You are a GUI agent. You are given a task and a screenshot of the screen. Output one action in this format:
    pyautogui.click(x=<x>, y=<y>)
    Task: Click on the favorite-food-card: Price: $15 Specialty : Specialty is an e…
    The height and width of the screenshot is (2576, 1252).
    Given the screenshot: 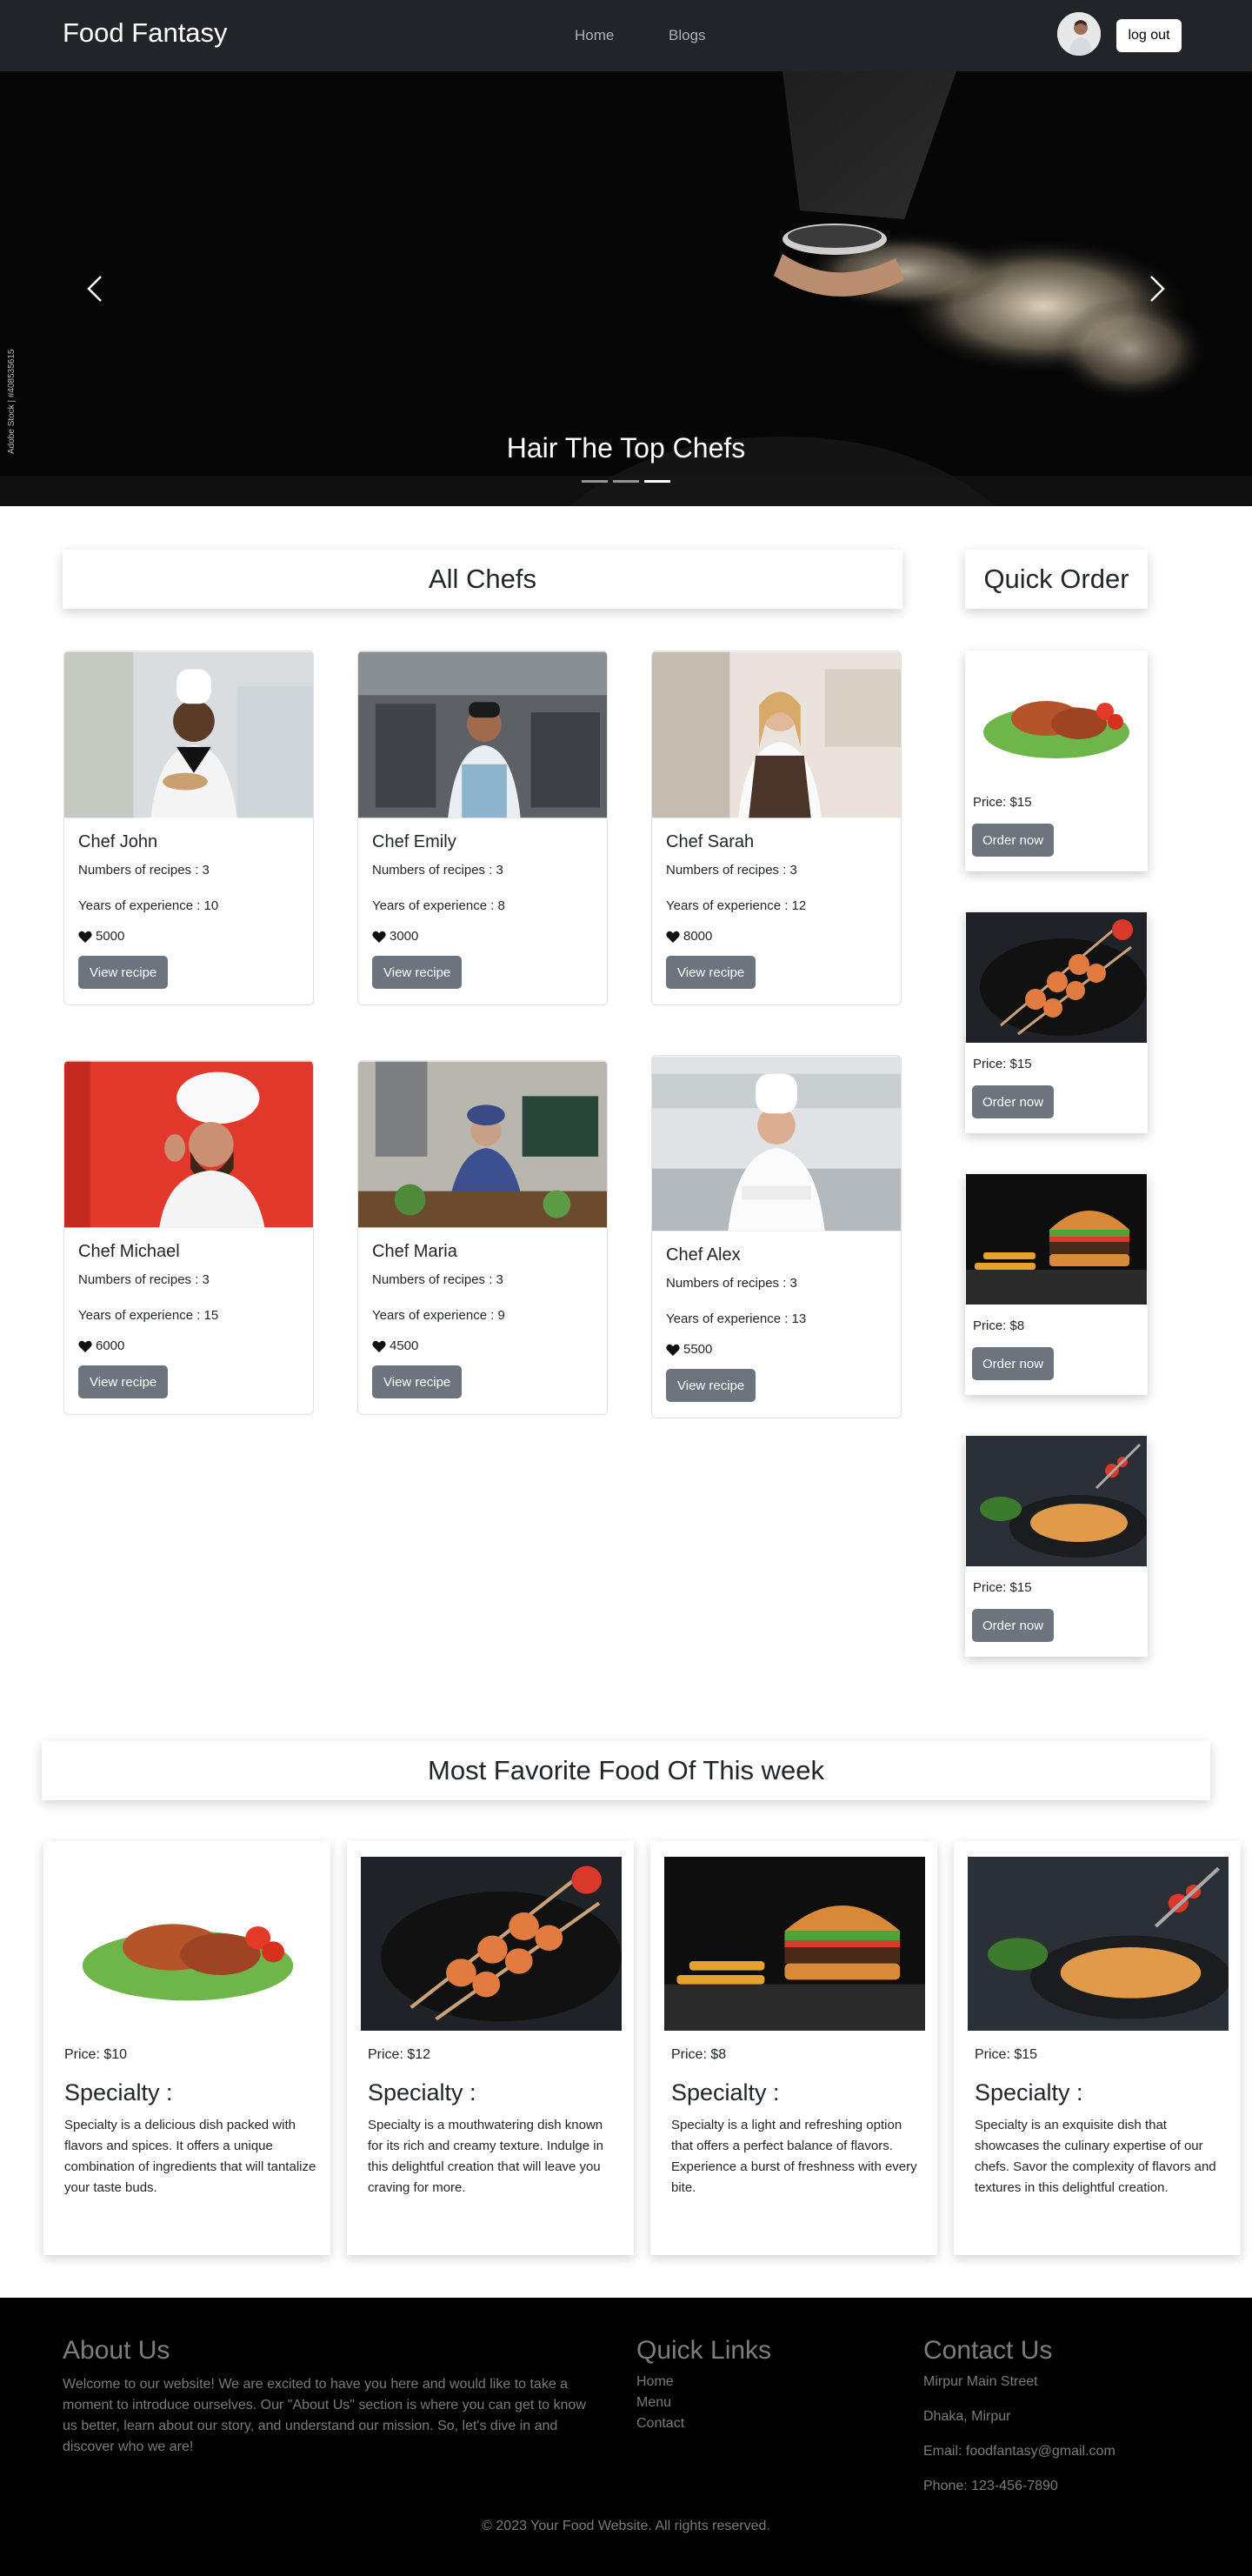 What is the action you would take?
    pyautogui.click(x=1097, y=2048)
    